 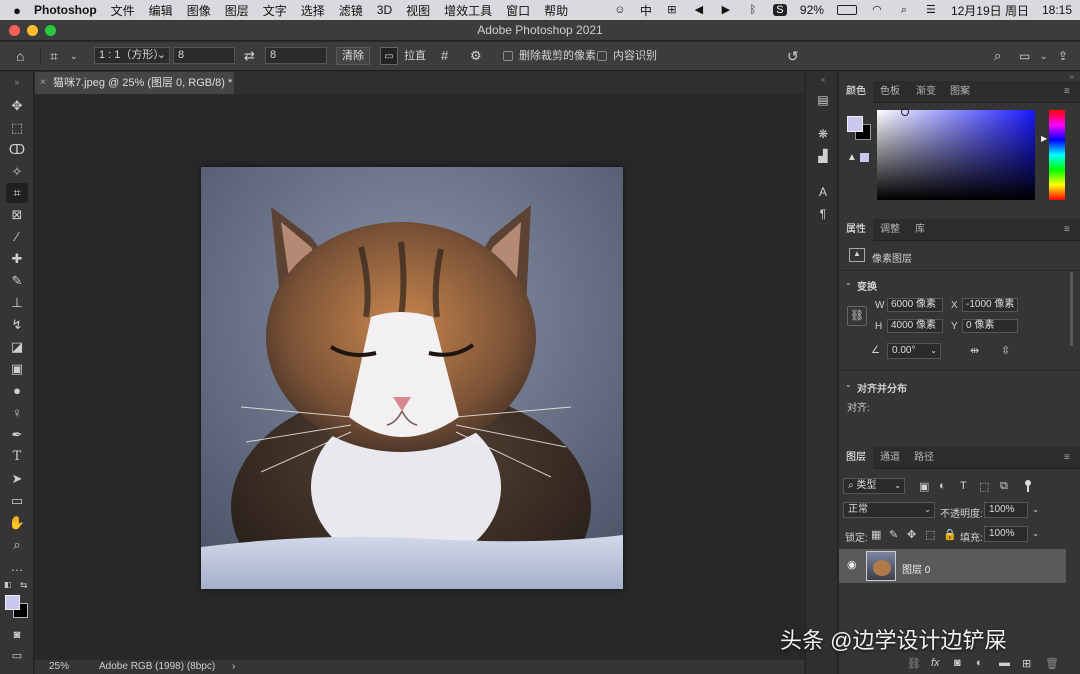 What do you see at coordinates (556, 10) in the screenshot?
I see `menu-help: 帮助` at bounding box center [556, 10].